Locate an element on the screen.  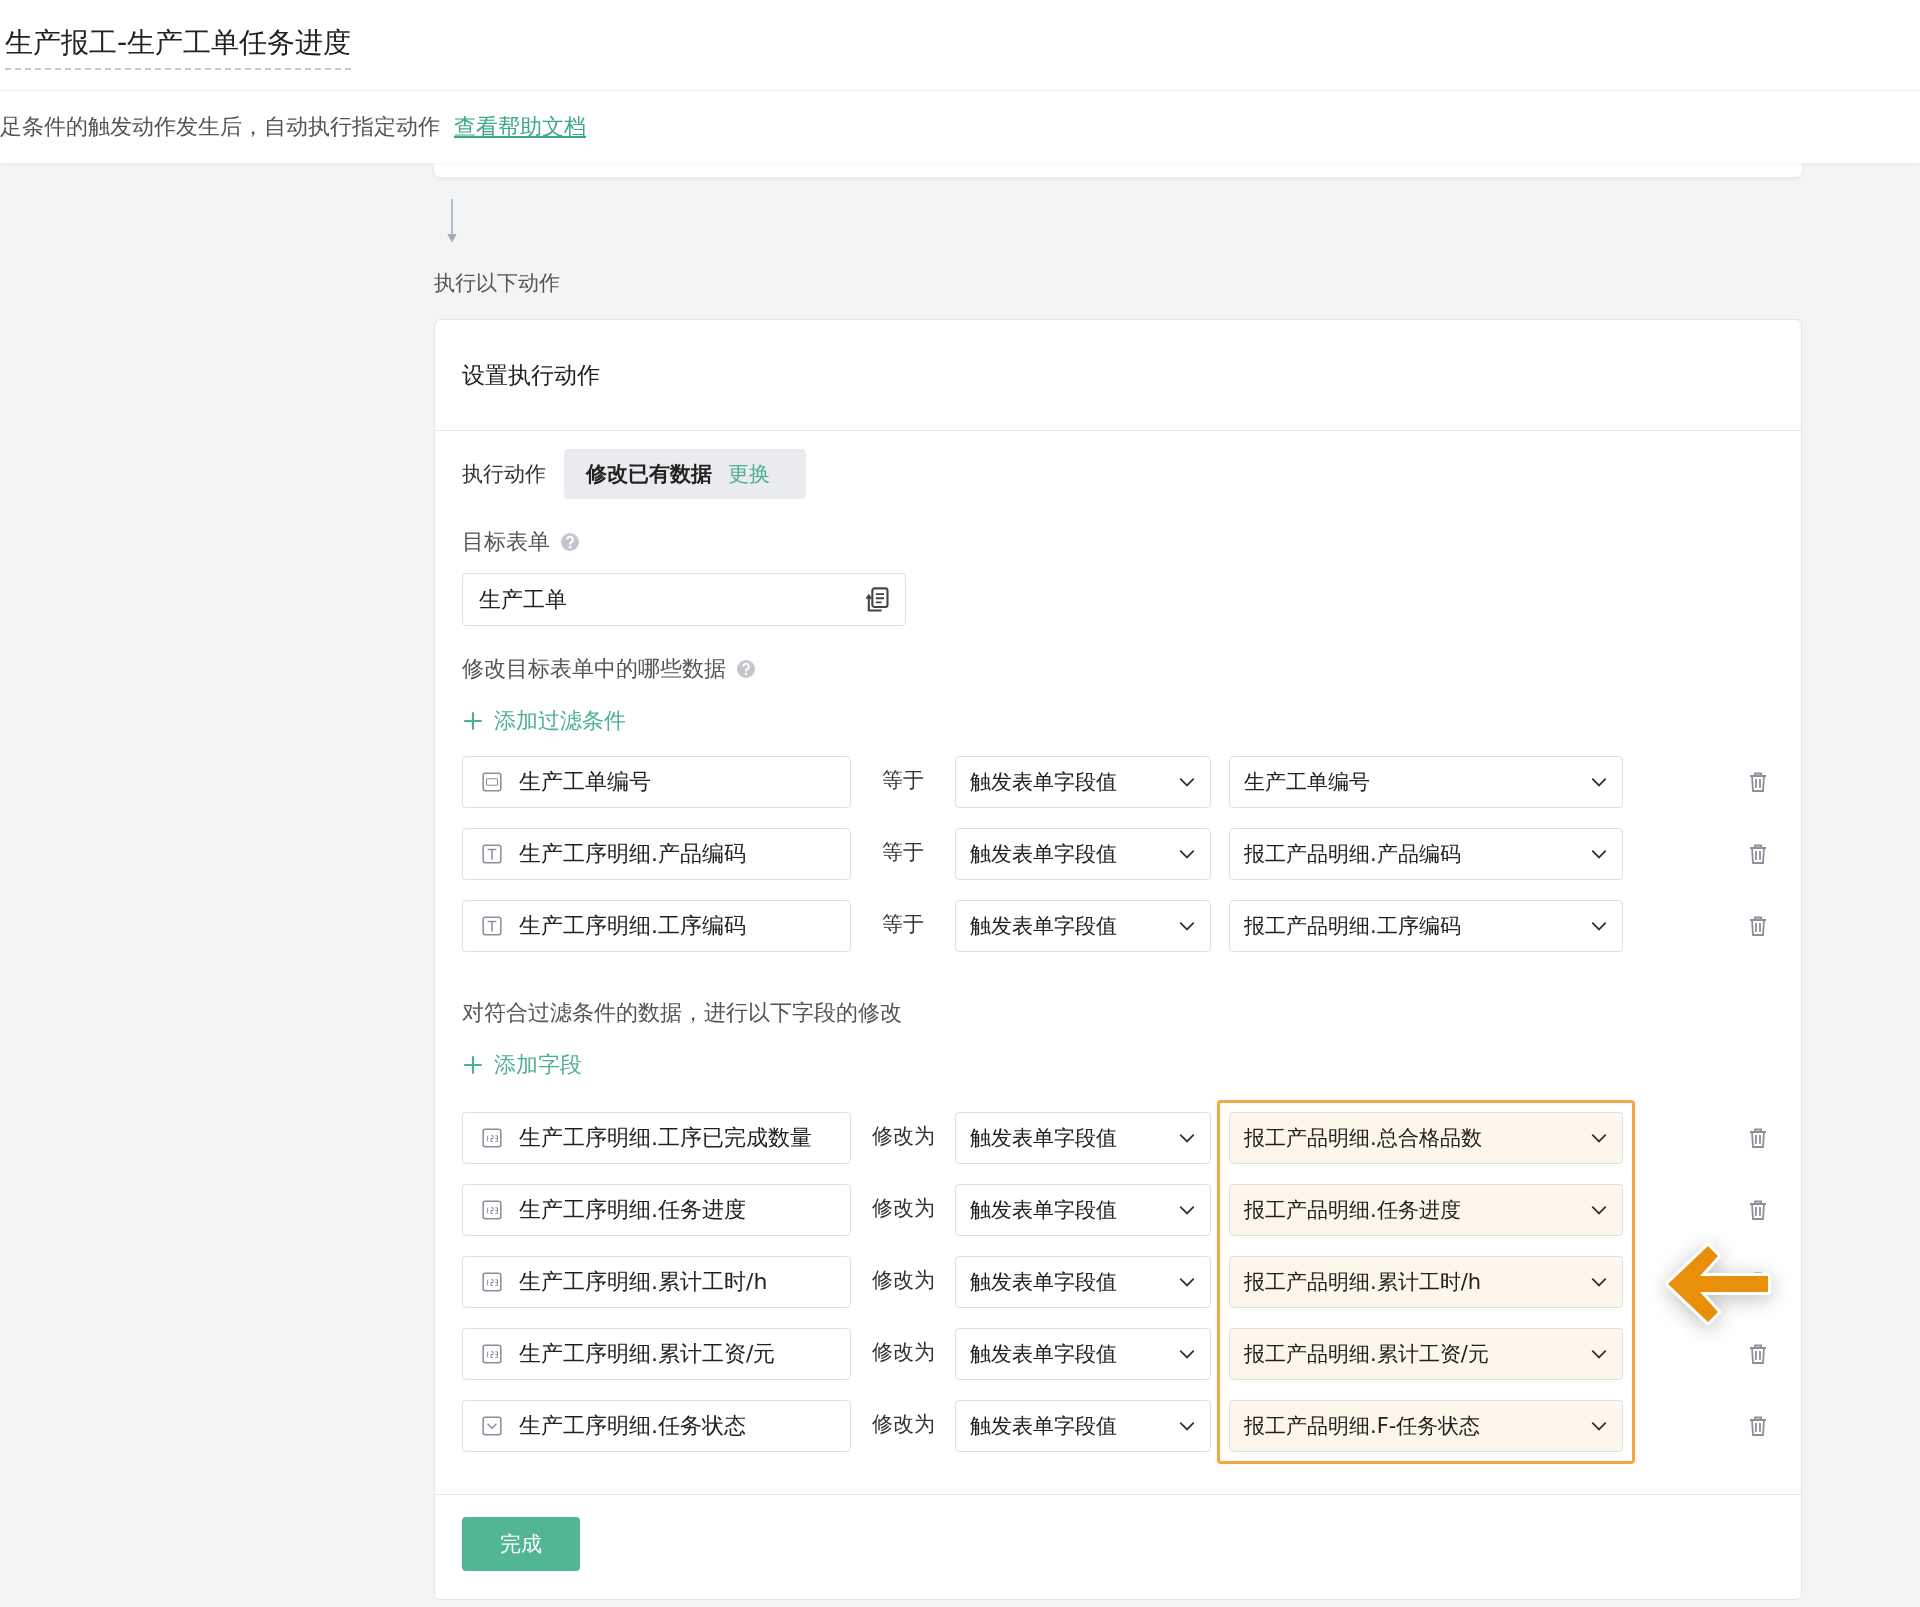
down-arrow-icon is located at coordinates (452, 221).